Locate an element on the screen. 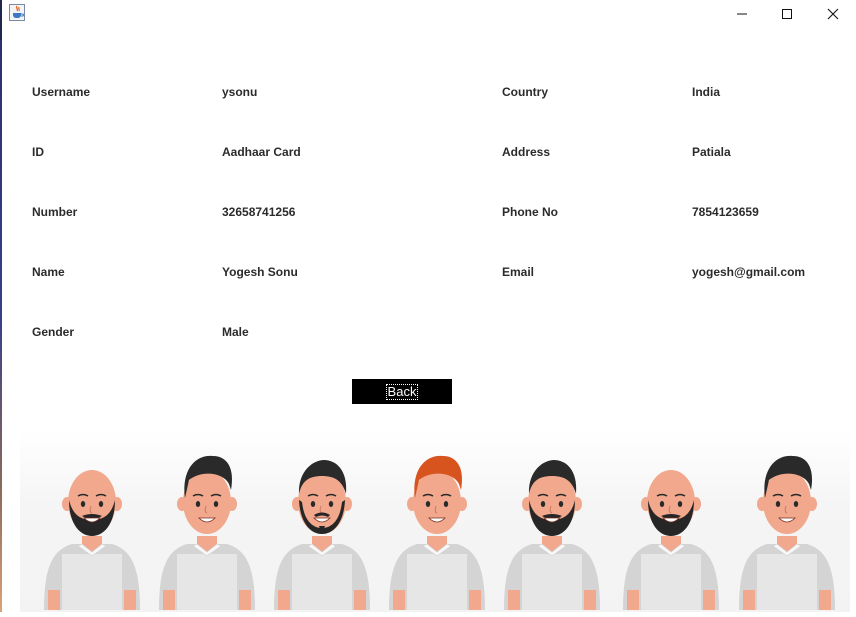 The width and height of the screenshot is (856, 617). java-cup-icon is located at coordinates (17, 12).